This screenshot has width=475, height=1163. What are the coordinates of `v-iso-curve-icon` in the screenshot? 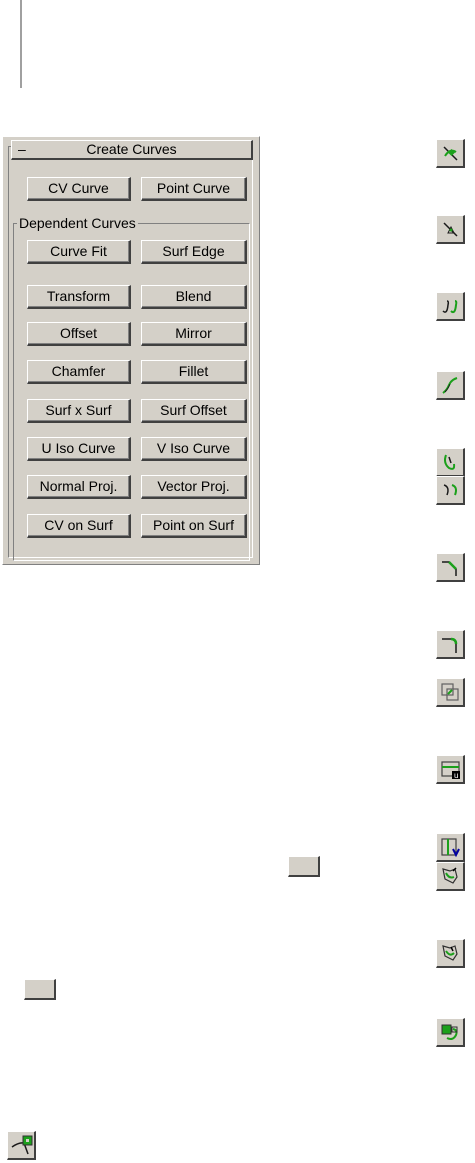 It's located at (450, 848).